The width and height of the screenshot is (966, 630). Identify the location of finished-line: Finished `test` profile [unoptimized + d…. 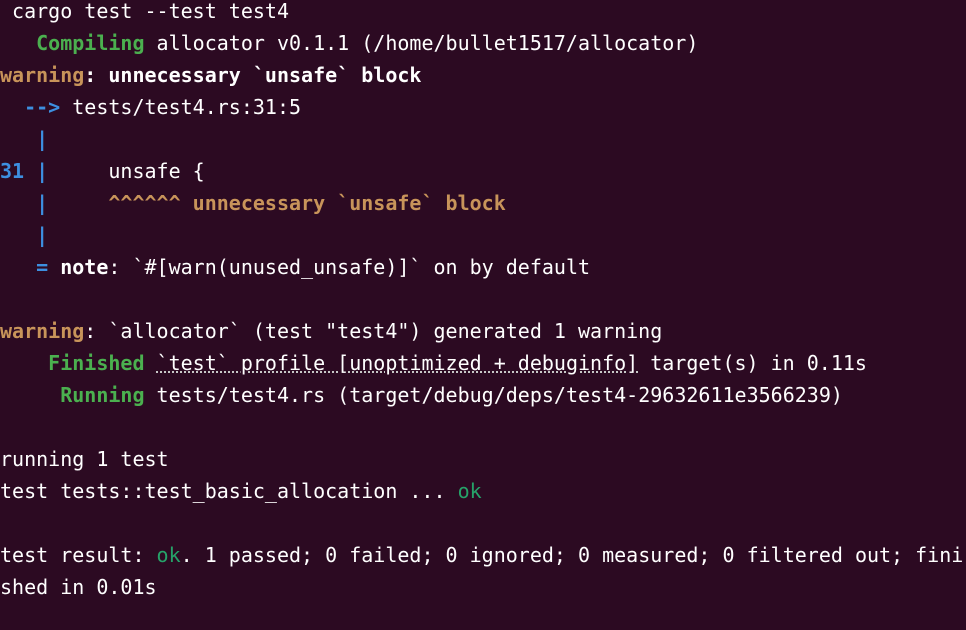
(433, 363).